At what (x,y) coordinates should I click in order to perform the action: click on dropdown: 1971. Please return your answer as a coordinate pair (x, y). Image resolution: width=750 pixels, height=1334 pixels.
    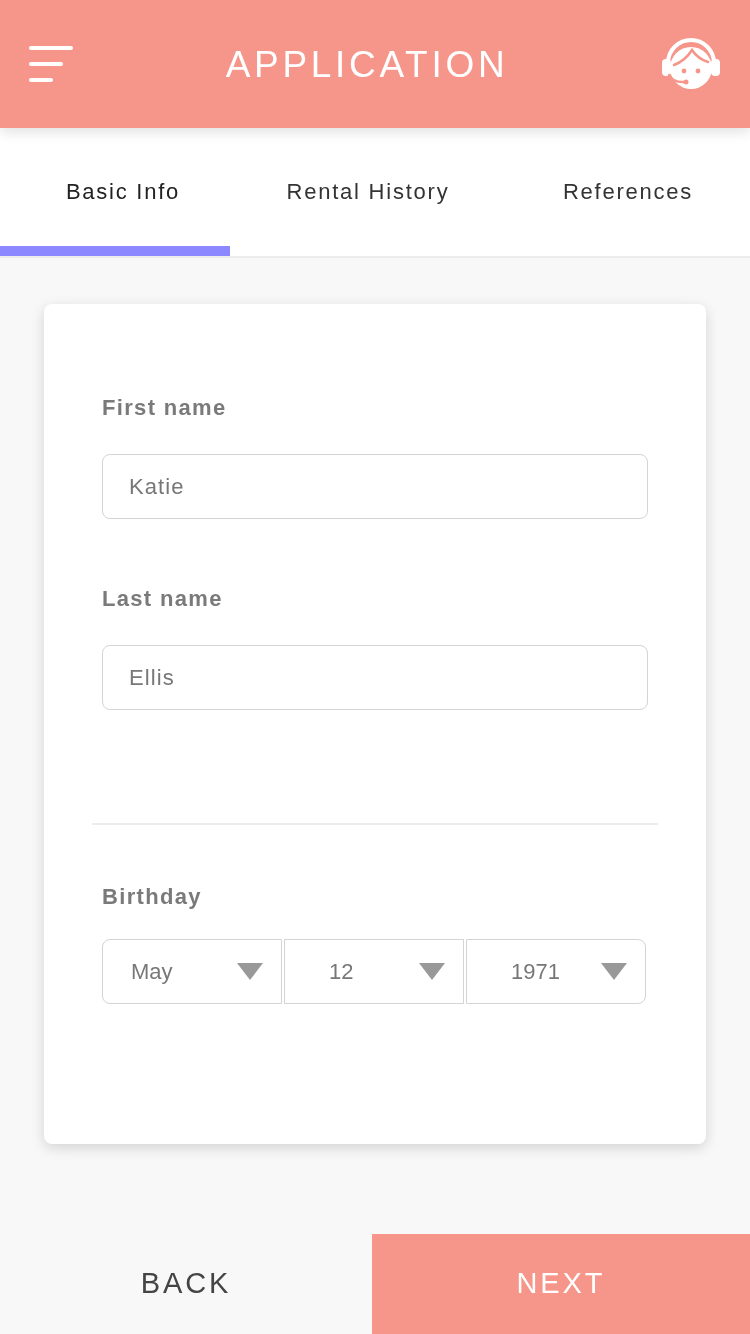
    Looking at the image, I should click on (556, 971).